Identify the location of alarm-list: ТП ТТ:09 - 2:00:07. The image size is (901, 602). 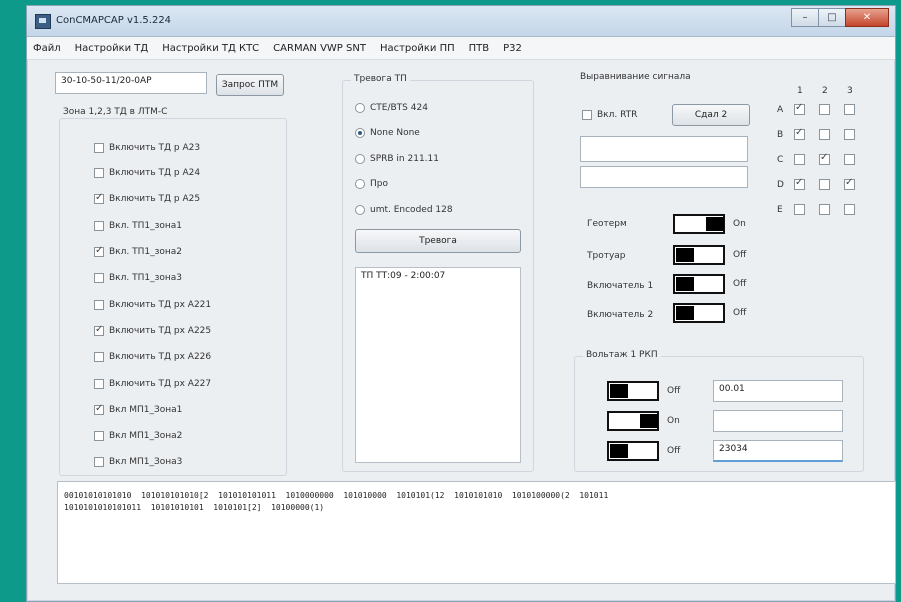
(438, 365).